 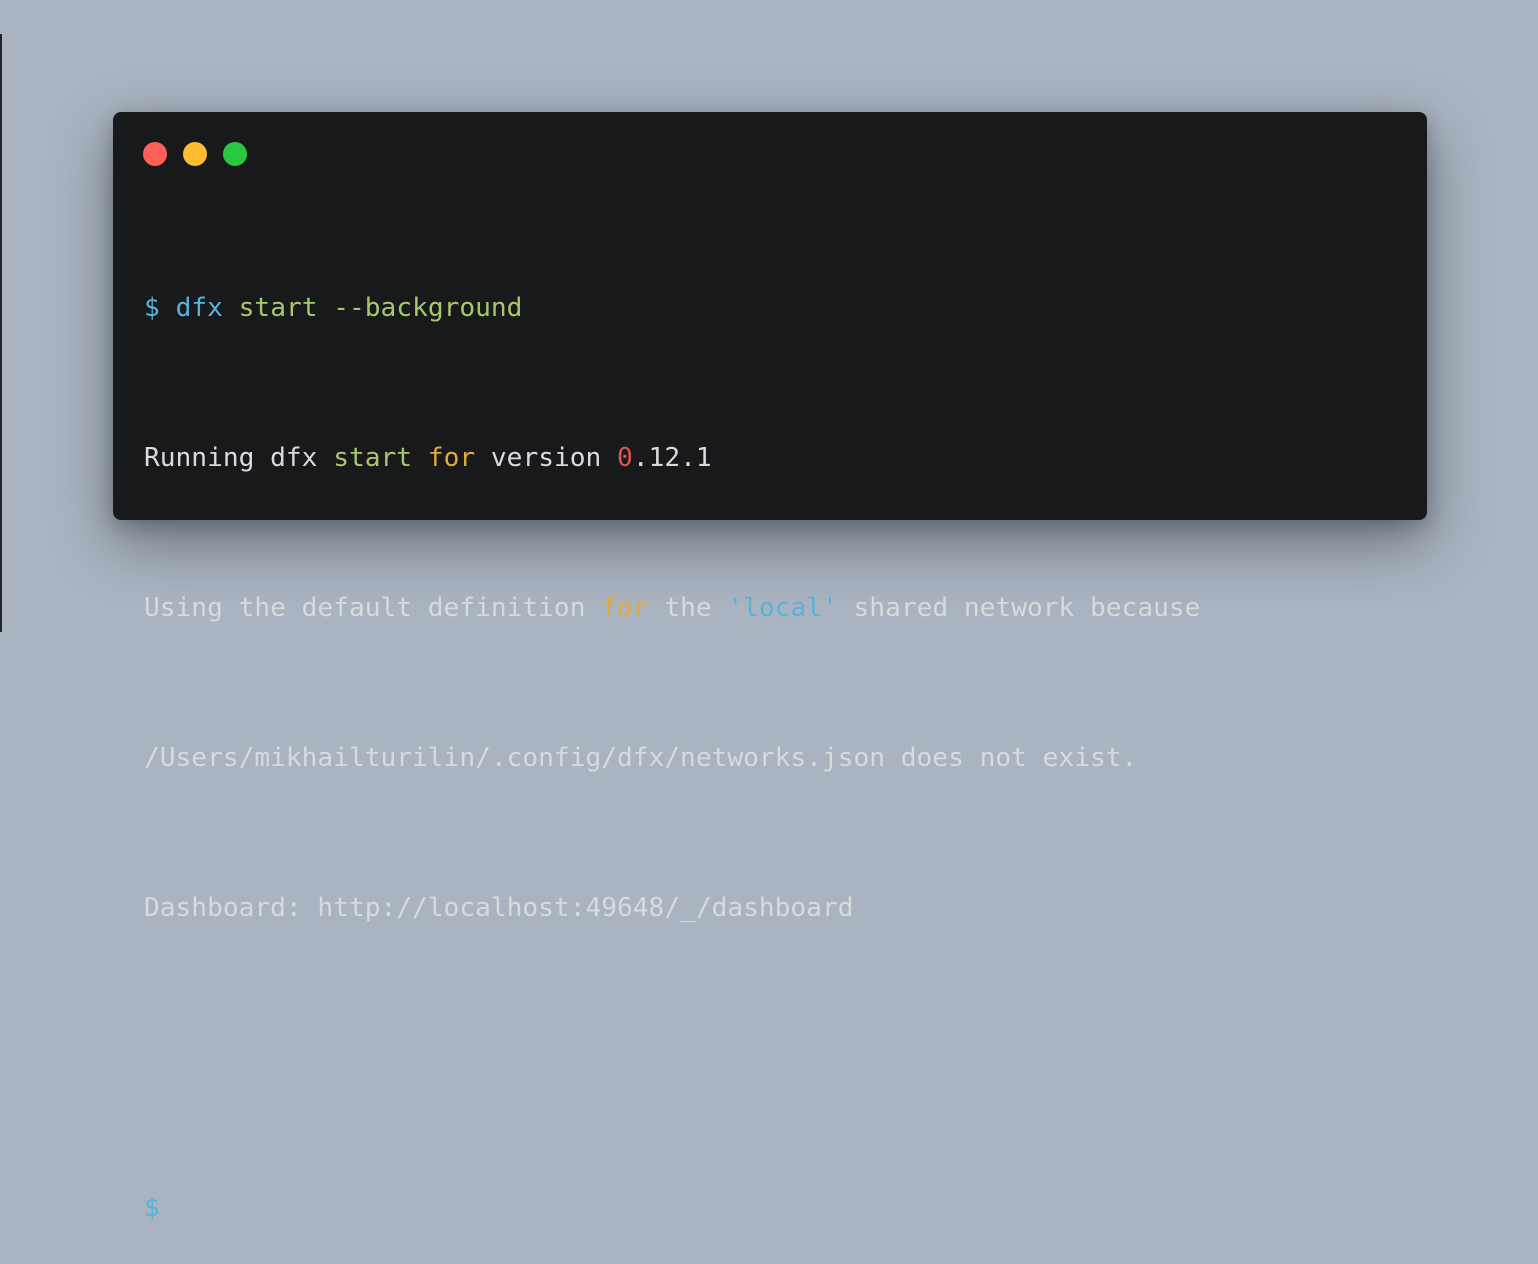 I want to click on highlight-number: 0, so click(x=625, y=458).